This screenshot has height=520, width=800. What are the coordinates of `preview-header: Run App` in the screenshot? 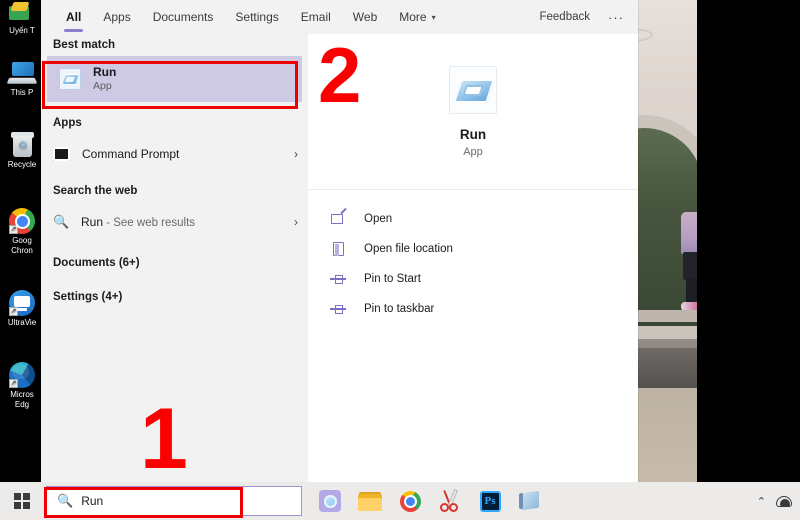 It's located at (473, 112).